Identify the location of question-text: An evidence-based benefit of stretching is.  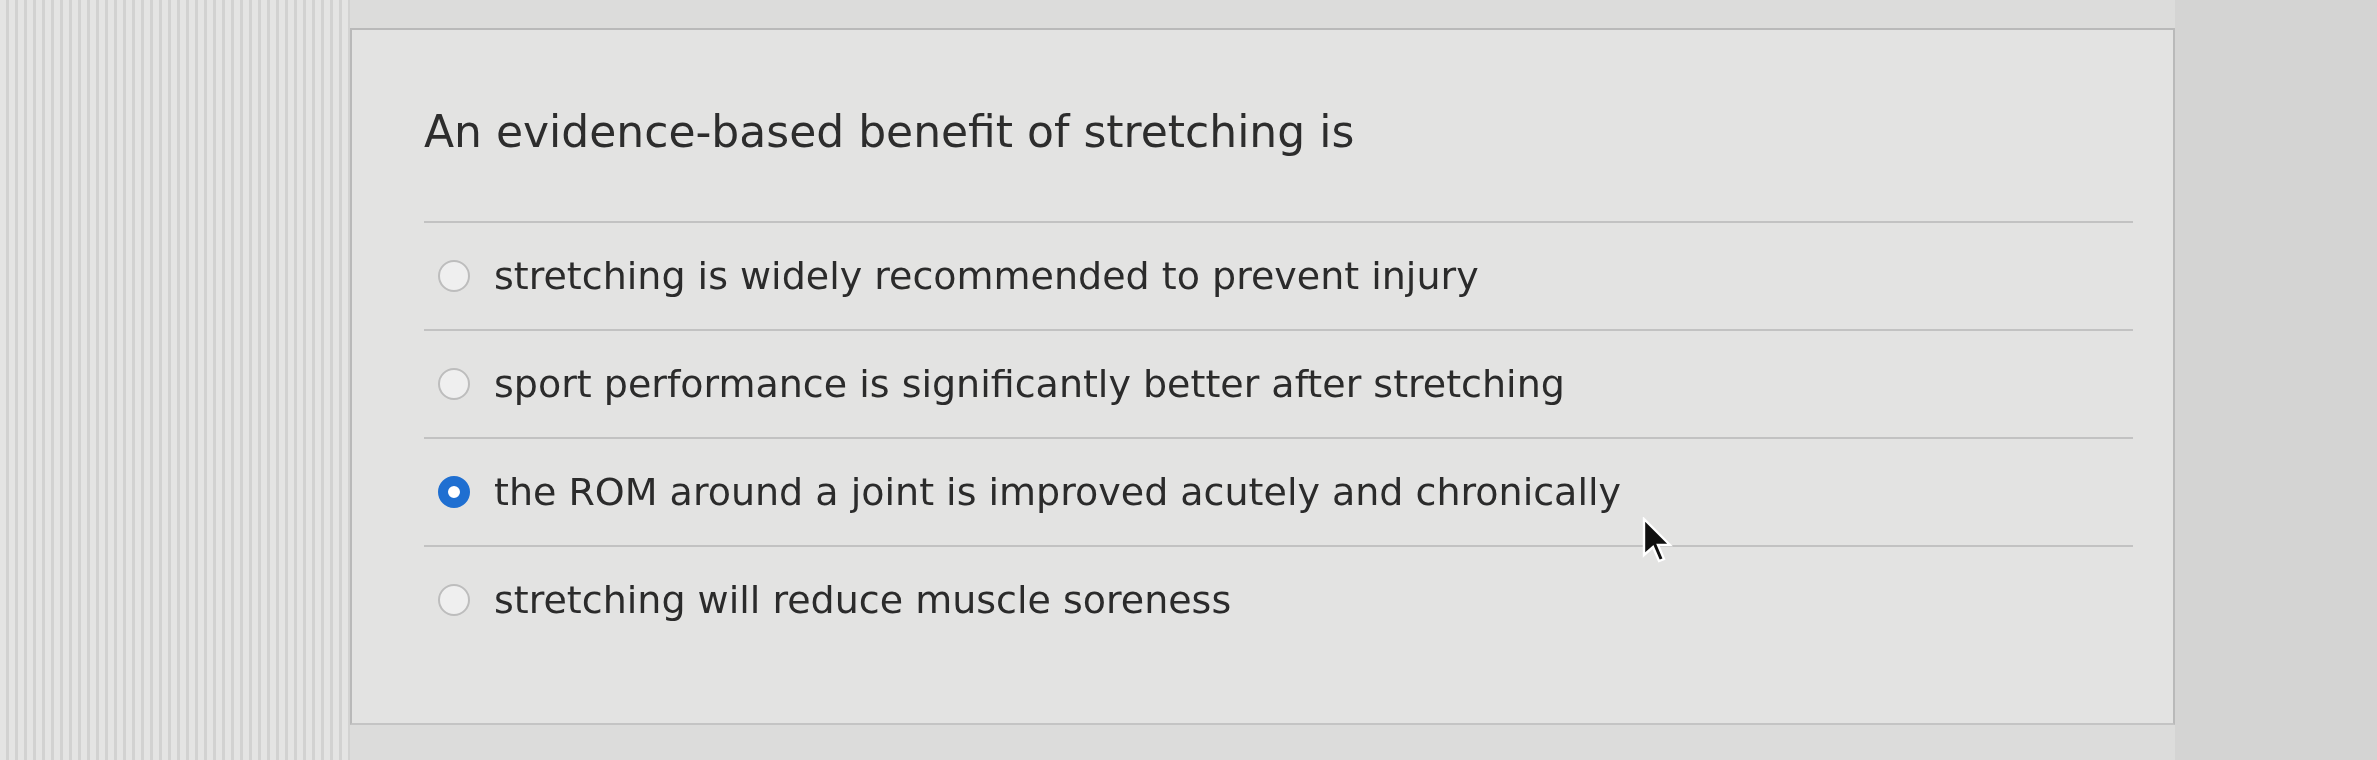
(890, 131).